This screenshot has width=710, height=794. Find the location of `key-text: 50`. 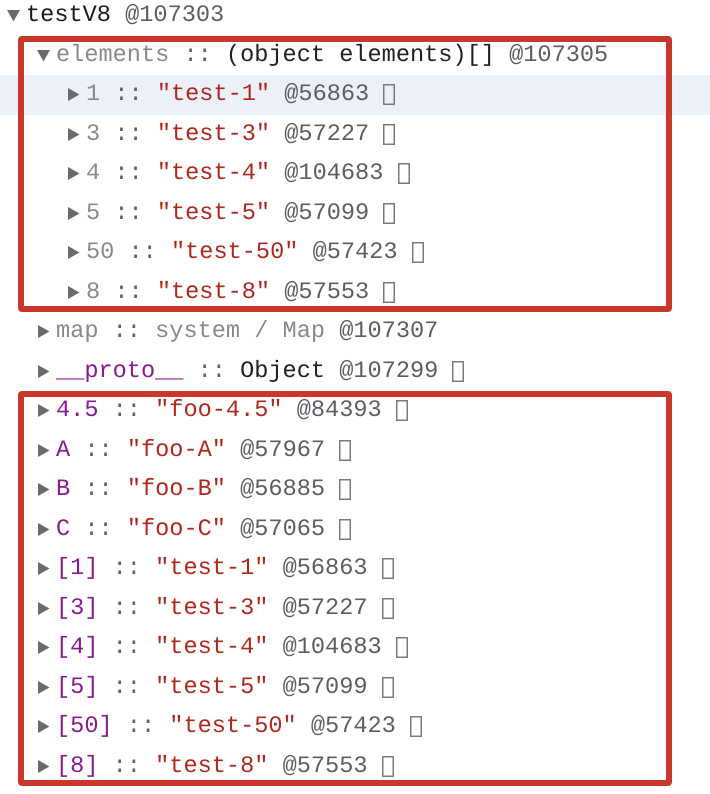

key-text: 50 is located at coordinates (100, 253).